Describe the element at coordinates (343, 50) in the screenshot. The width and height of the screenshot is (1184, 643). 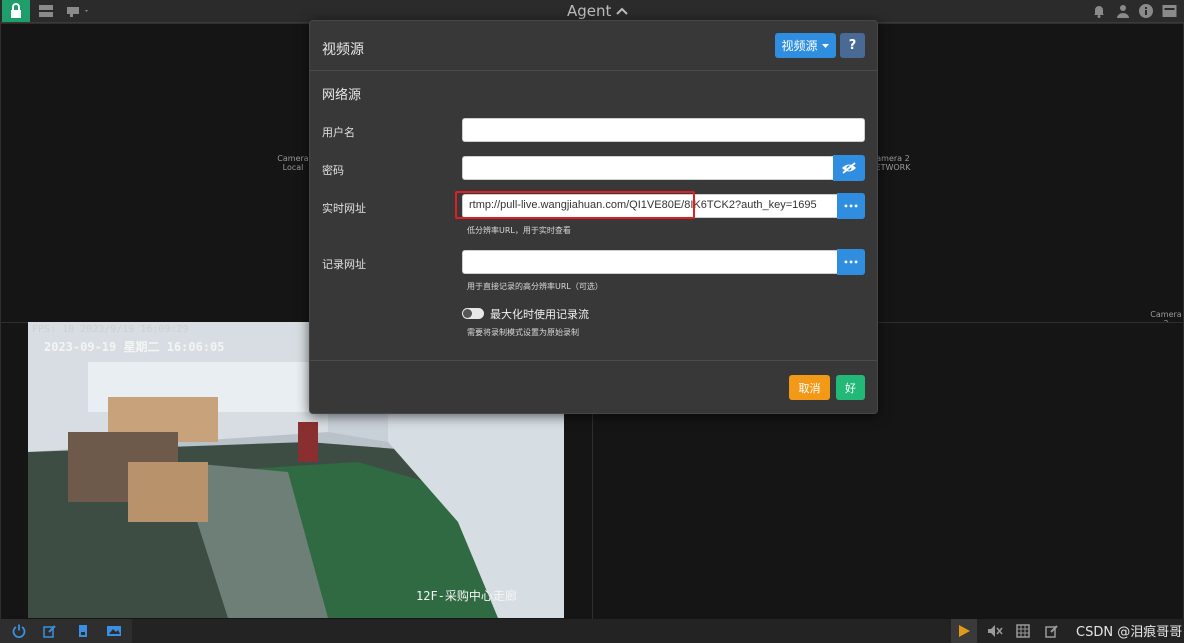
I see `dialog-title: 视频源` at that location.